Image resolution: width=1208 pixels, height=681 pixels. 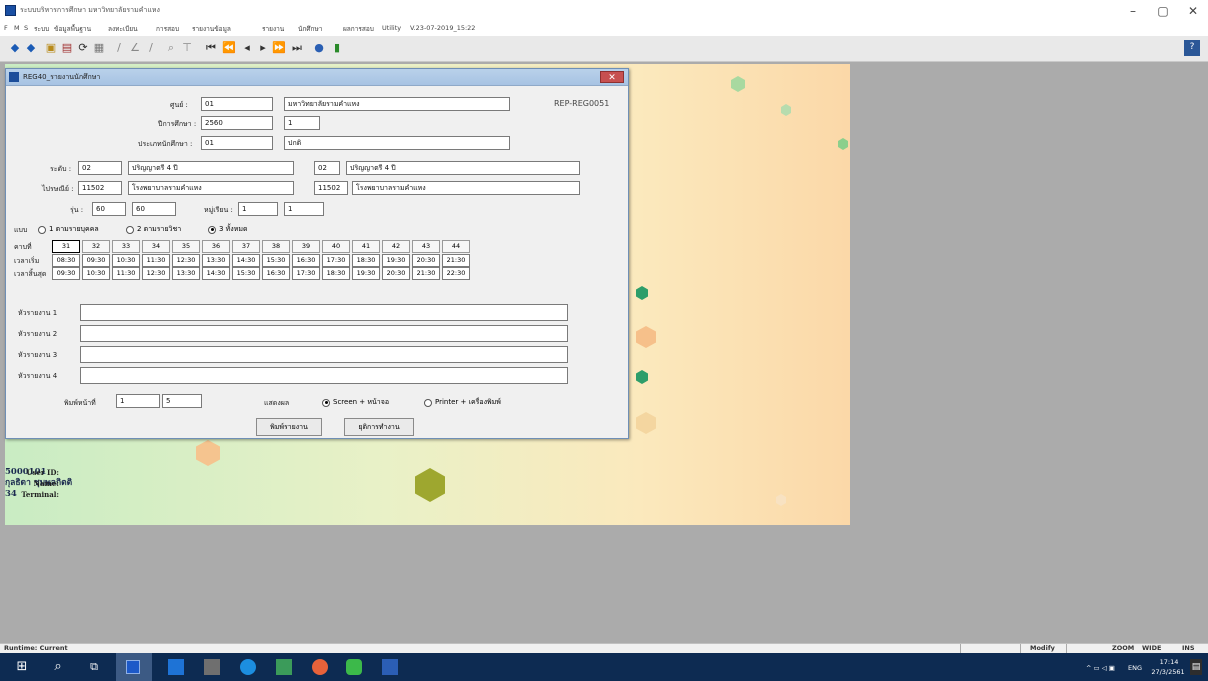 What do you see at coordinates (216, 260) in the screenshot?
I see `start-time-cell: 13:30` at bounding box center [216, 260].